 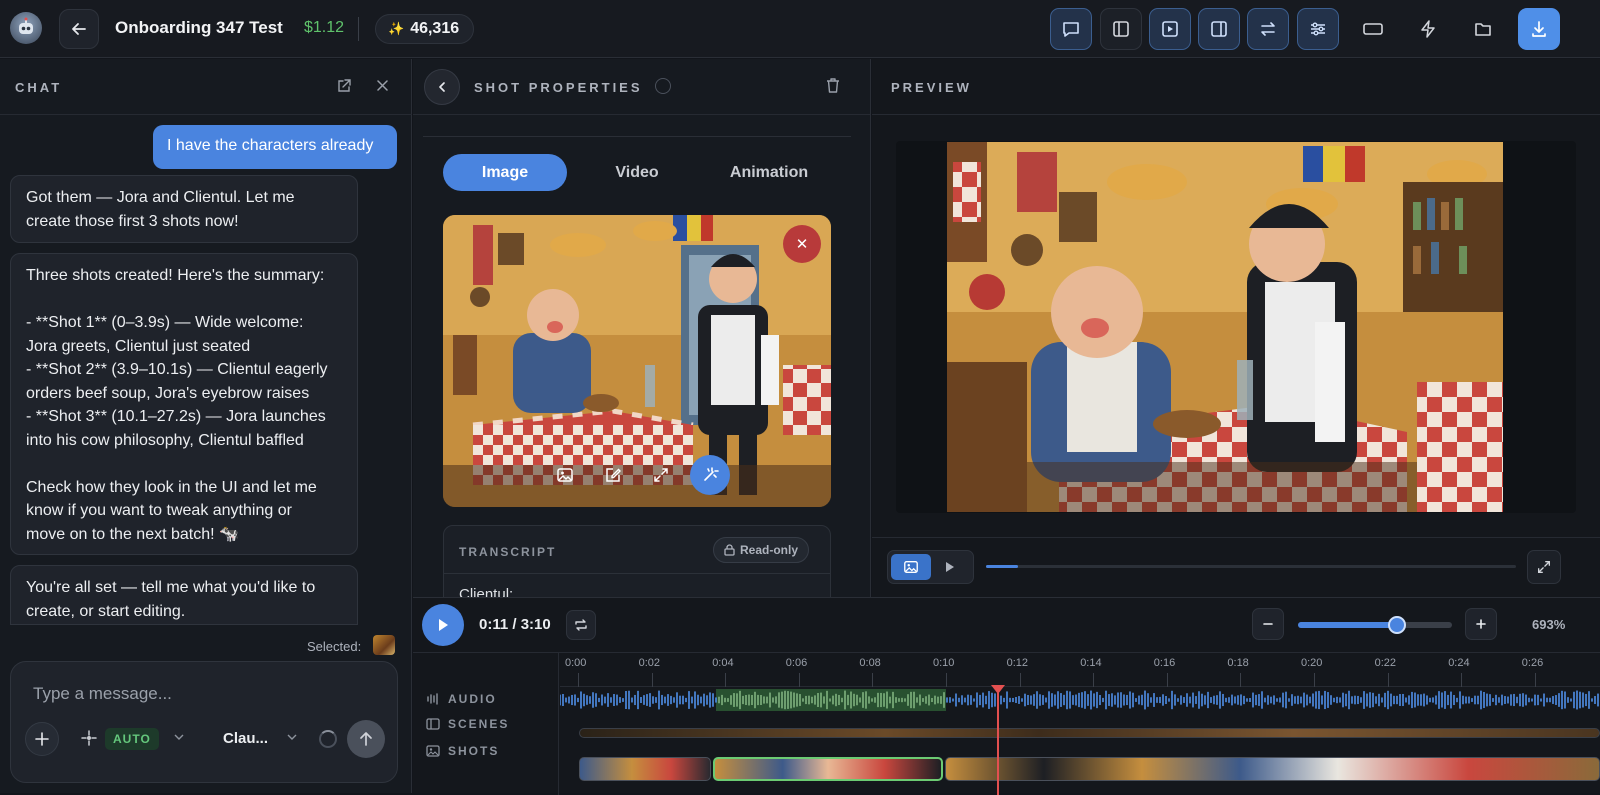 I want to click on user-message: I have the characters already, so click(x=275, y=147).